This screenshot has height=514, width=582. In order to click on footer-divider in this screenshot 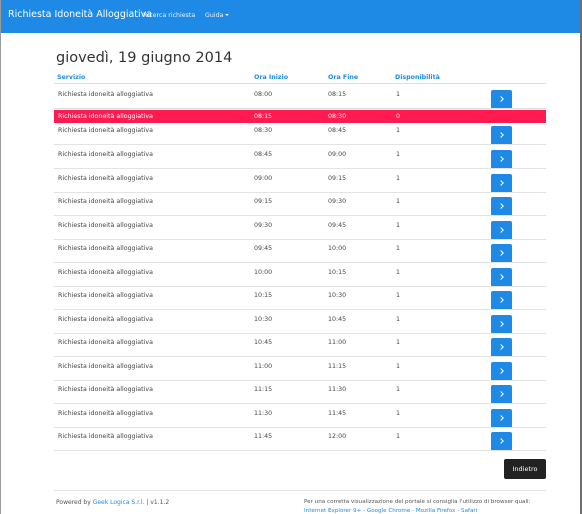, I will do `click(300, 490)`.